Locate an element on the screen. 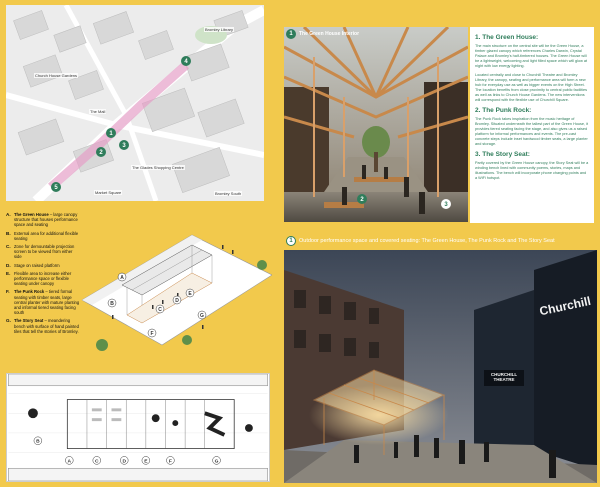 This screenshot has width=600, height=487. interior-title: 1 The Green House Interior is located at coordinates (322, 34).